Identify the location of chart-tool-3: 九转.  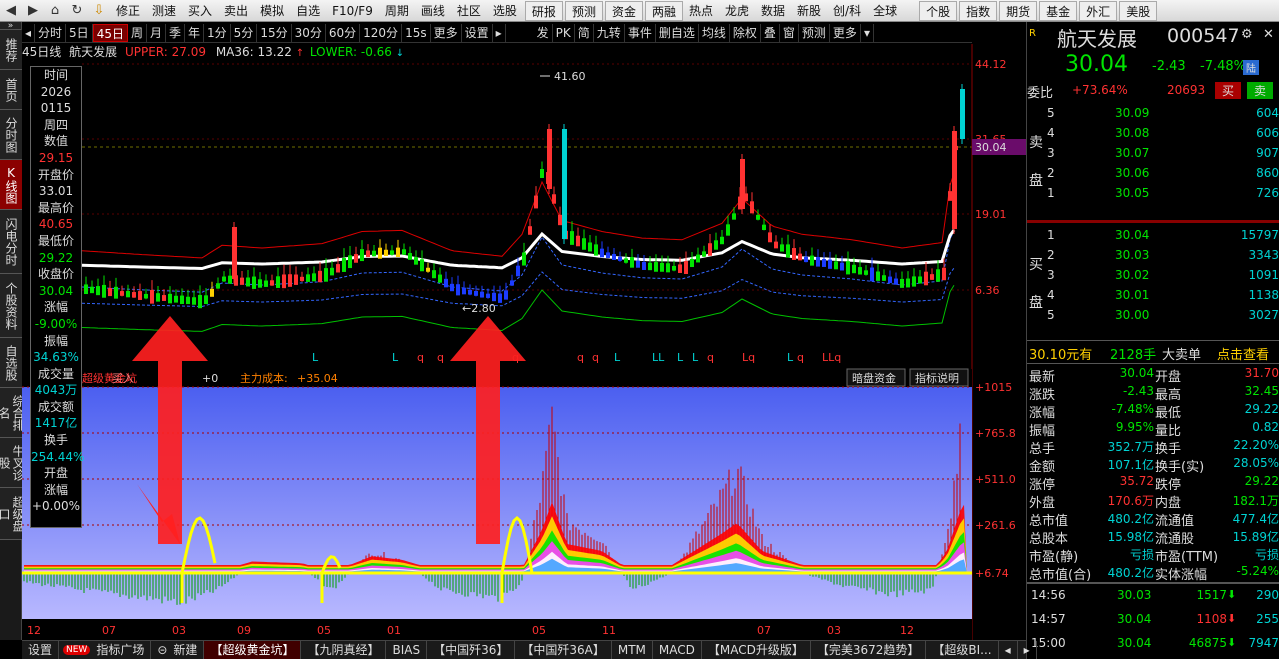
(609, 32).